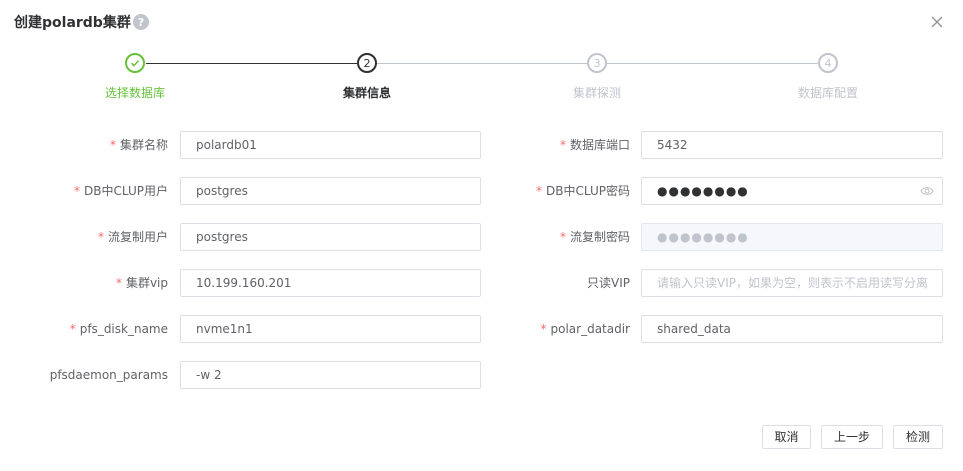 The height and width of the screenshot is (471, 963). What do you see at coordinates (852, 437) in the screenshot?
I see `prev-step-button: 上一步` at bounding box center [852, 437].